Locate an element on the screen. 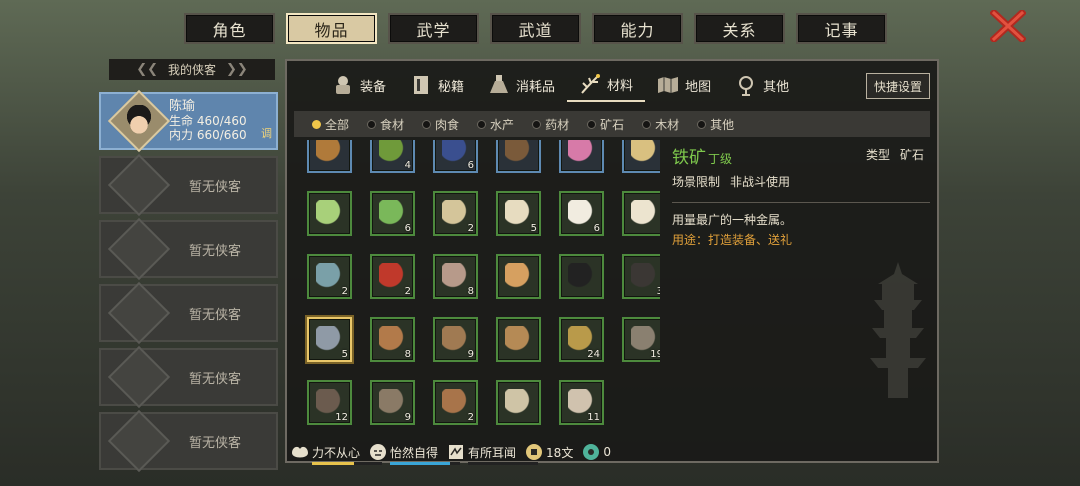 The image size is (1080, 486). item-grade: 丁级 is located at coordinates (720, 159).